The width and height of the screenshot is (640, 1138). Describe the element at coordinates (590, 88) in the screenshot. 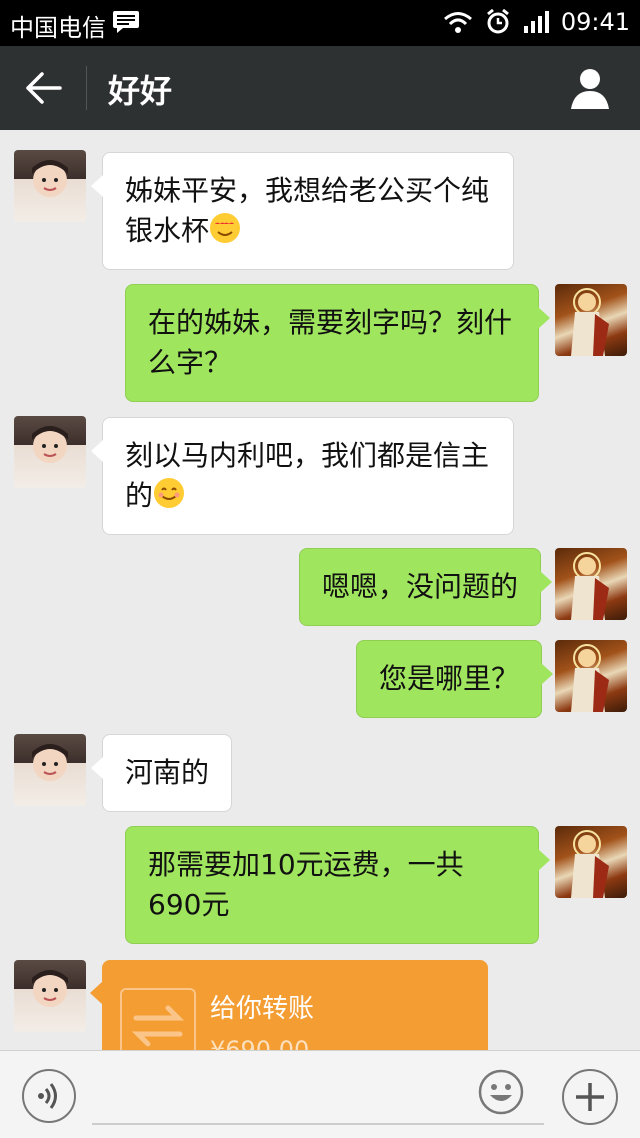

I see `person-icon` at that location.